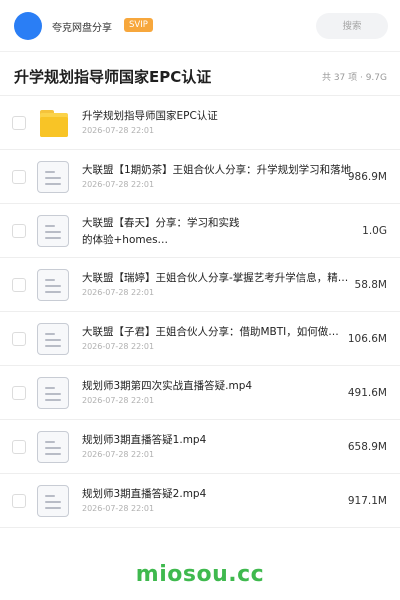 The width and height of the screenshot is (400, 600). Describe the element at coordinates (150, 116) in the screenshot. I see `file-name: 升学规划指导师国家EPC认证` at that location.